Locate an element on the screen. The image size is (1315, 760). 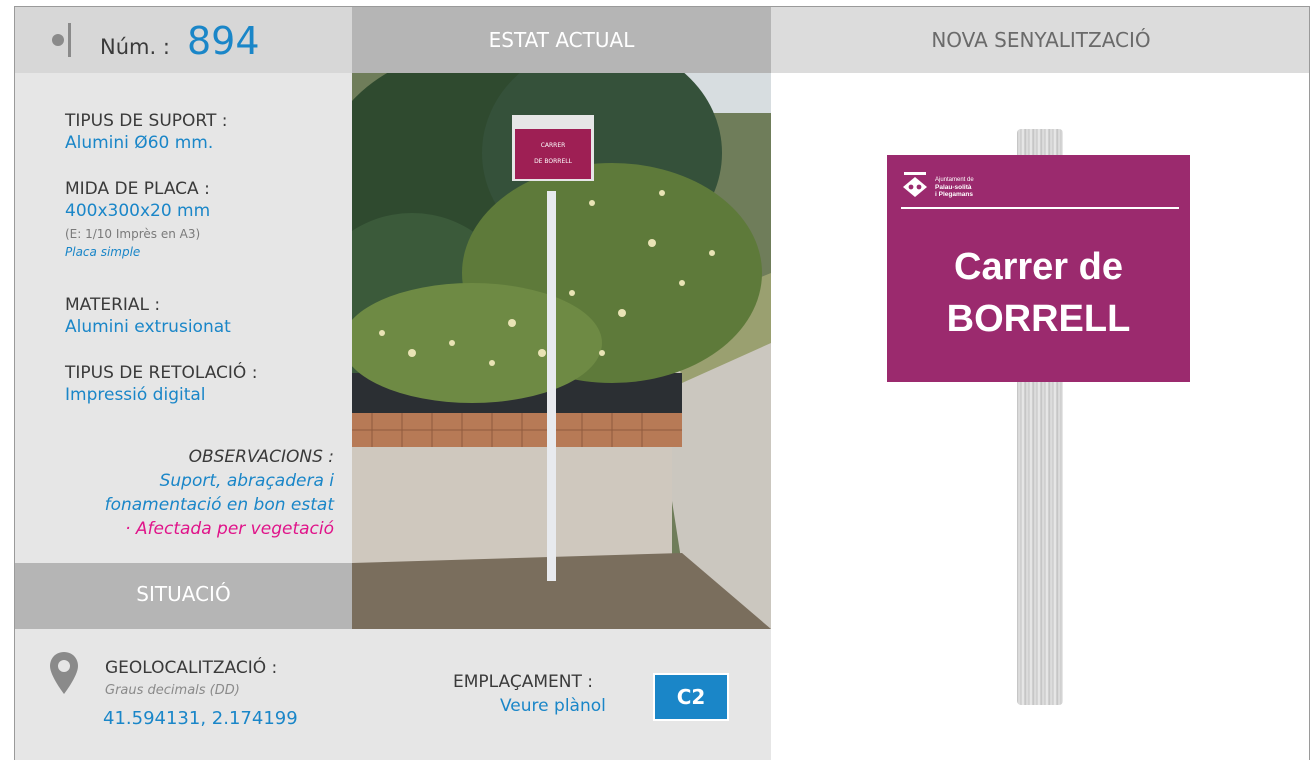
street-name-line-2: BORRELL is located at coordinates (1038, 319).